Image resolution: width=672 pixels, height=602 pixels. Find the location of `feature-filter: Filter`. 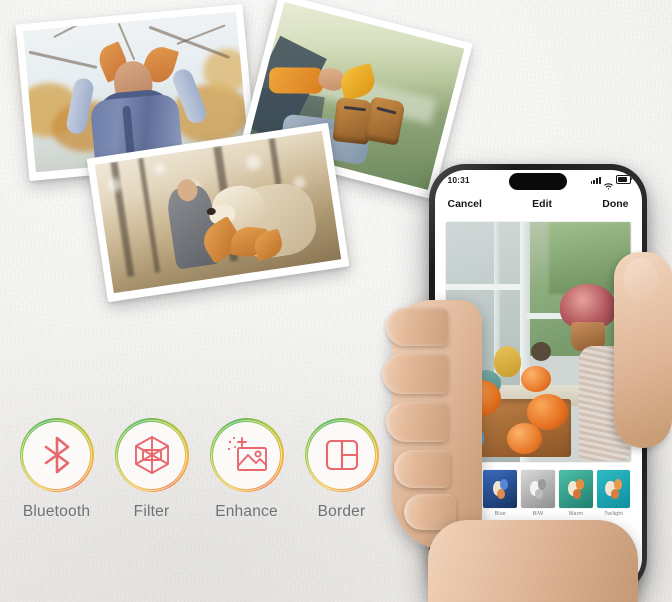

feature-filter: Filter is located at coordinates (151, 469).